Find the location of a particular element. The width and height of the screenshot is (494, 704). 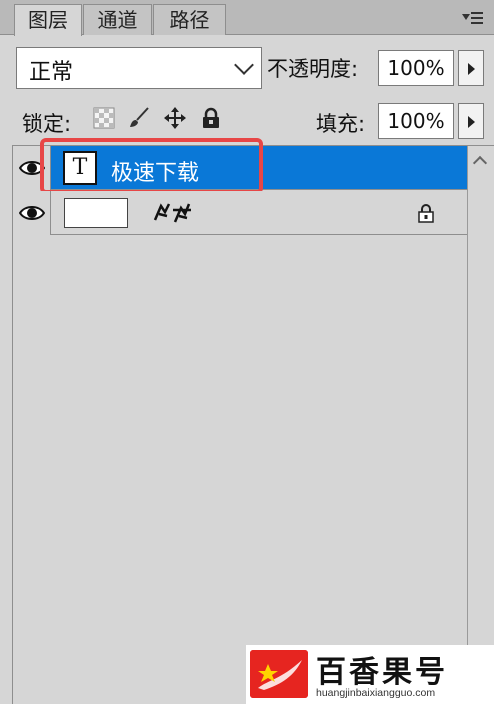

eye-icon is located at coordinates (32, 213).